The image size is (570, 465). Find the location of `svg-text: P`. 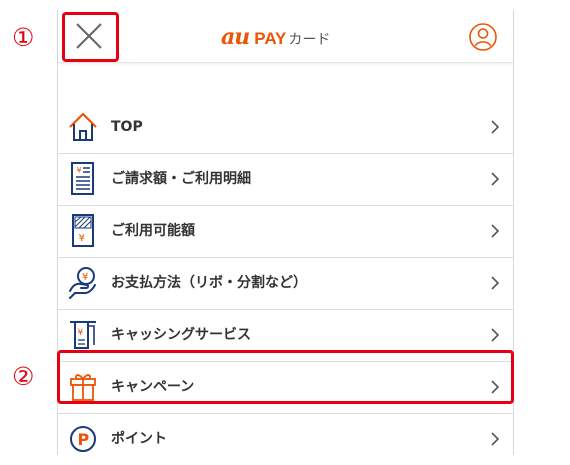

svg-text: P is located at coordinates (84, 439).